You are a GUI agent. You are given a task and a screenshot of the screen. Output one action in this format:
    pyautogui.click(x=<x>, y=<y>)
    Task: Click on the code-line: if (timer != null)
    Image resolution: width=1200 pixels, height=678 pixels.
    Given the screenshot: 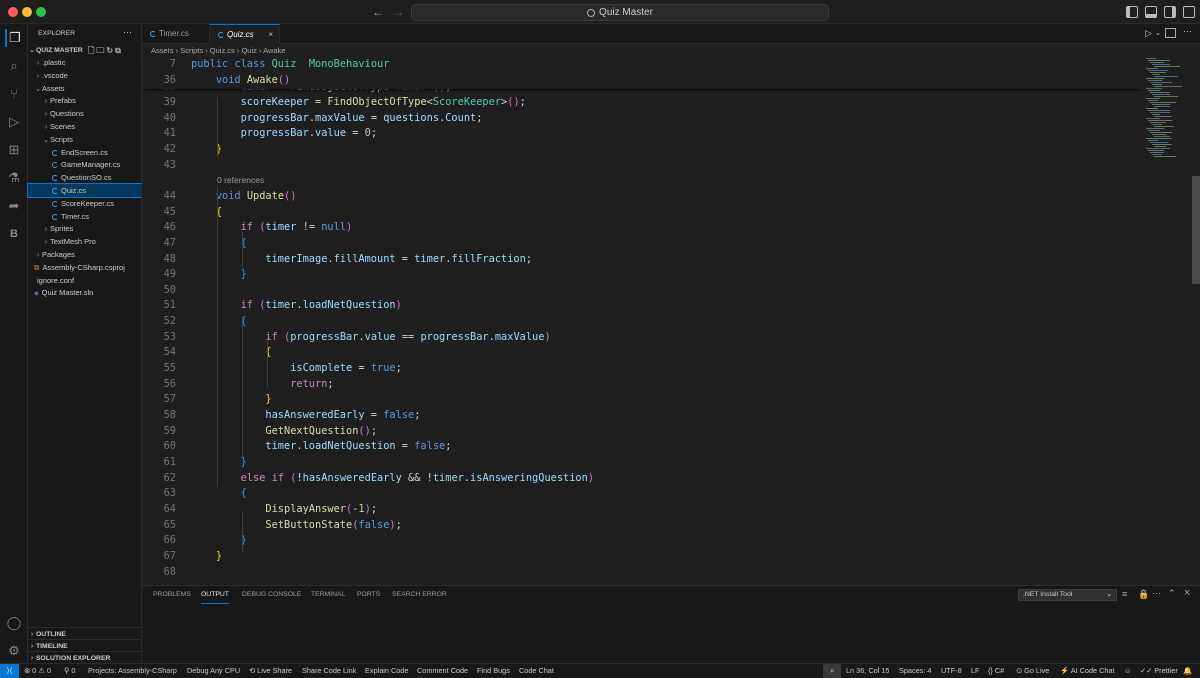 What is the action you would take?
    pyautogui.click(x=272, y=227)
    